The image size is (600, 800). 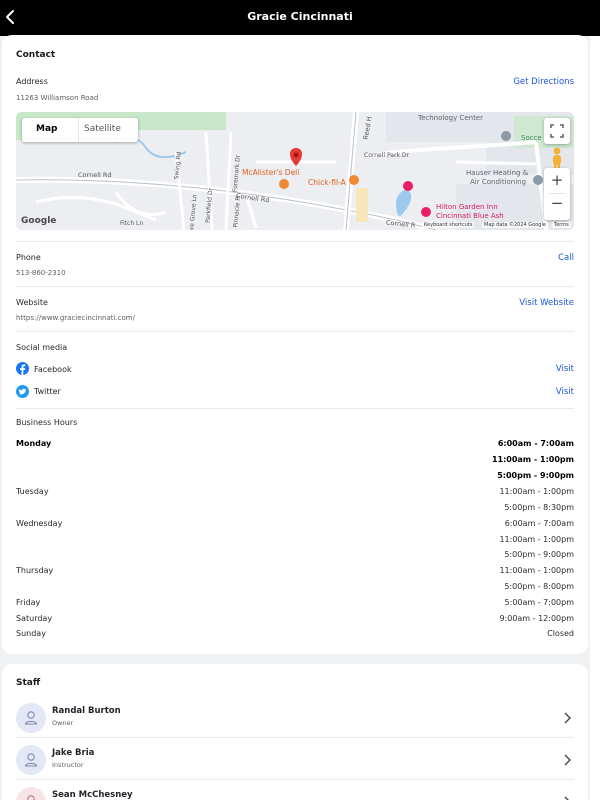 What do you see at coordinates (557, 203) in the screenshot?
I see `zoom-out-button: −` at bounding box center [557, 203].